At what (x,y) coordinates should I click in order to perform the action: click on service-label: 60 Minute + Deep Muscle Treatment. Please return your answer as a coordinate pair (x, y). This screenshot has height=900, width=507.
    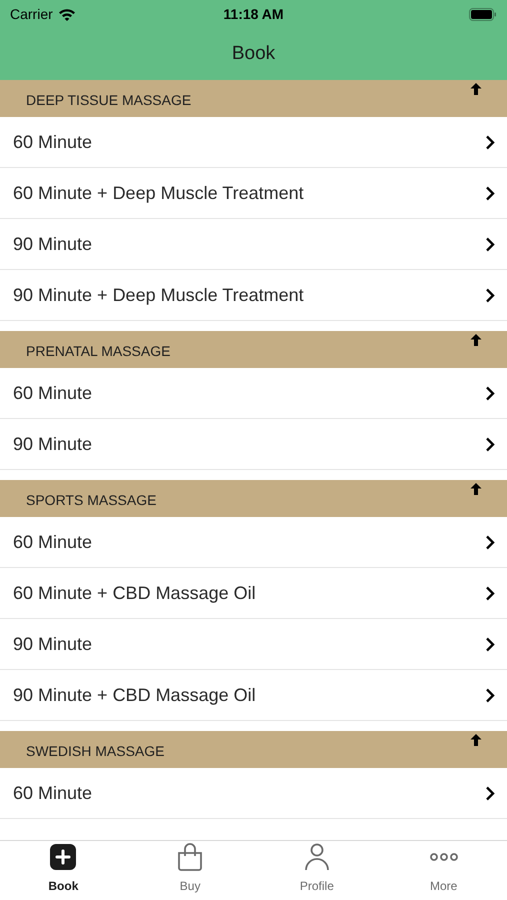
    Looking at the image, I should click on (158, 193).